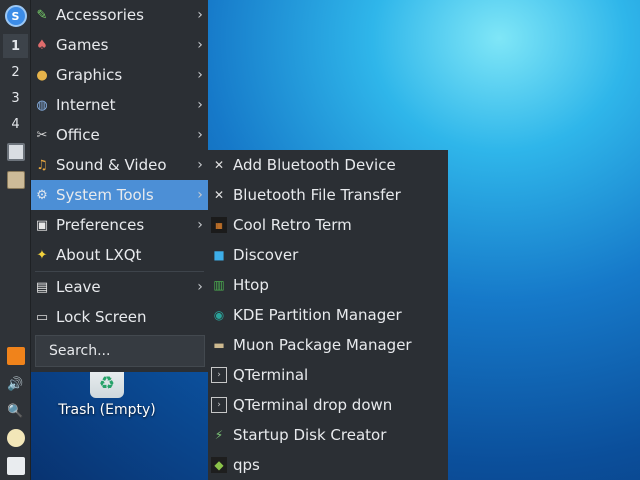 The image size is (640, 480). What do you see at coordinates (42, 287) in the screenshot?
I see `leave-icon: ▤` at bounding box center [42, 287].